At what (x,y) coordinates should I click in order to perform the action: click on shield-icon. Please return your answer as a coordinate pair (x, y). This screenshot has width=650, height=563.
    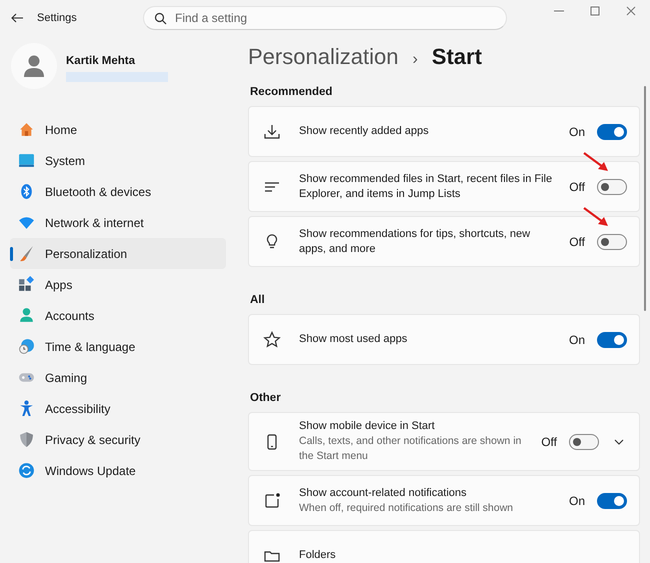
    Looking at the image, I should click on (26, 439).